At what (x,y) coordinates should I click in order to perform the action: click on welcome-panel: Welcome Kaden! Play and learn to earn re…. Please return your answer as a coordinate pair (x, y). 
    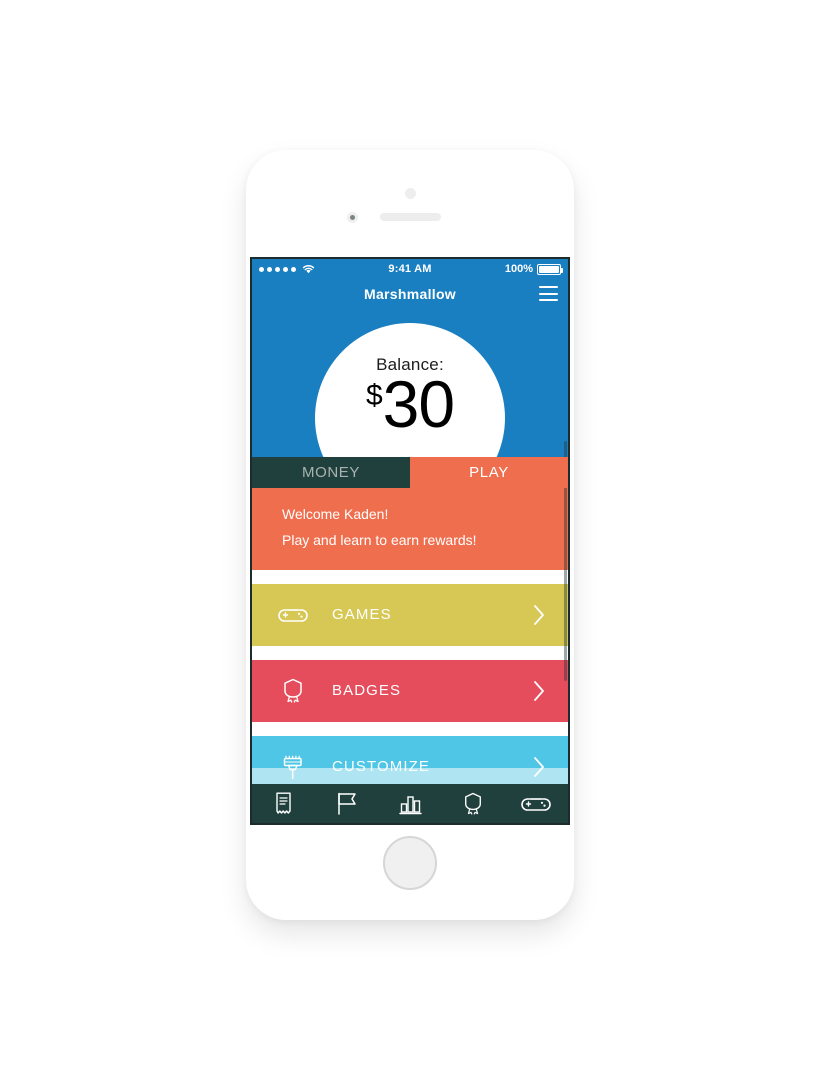
    Looking at the image, I should click on (410, 529).